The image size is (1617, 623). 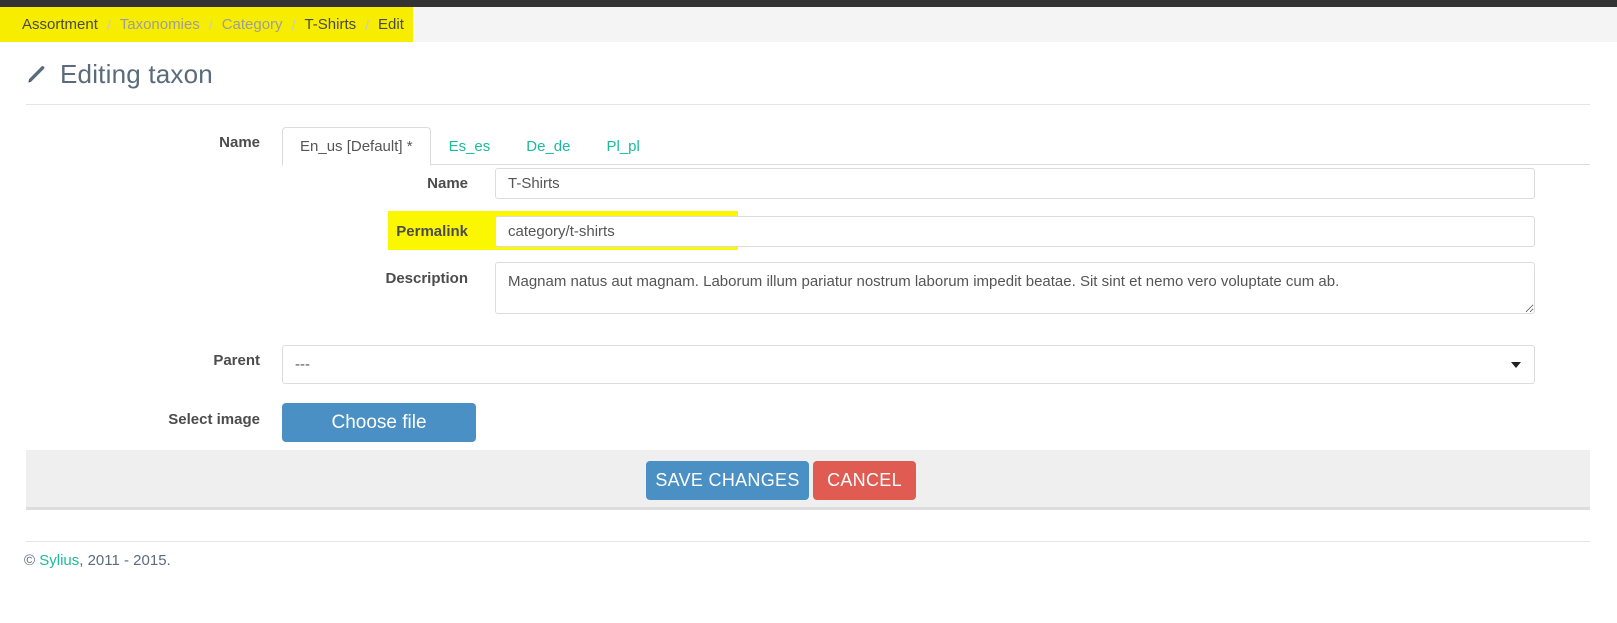 I want to click on breadcrumb-item-t-shirts: T-Shirts, so click(x=330, y=24).